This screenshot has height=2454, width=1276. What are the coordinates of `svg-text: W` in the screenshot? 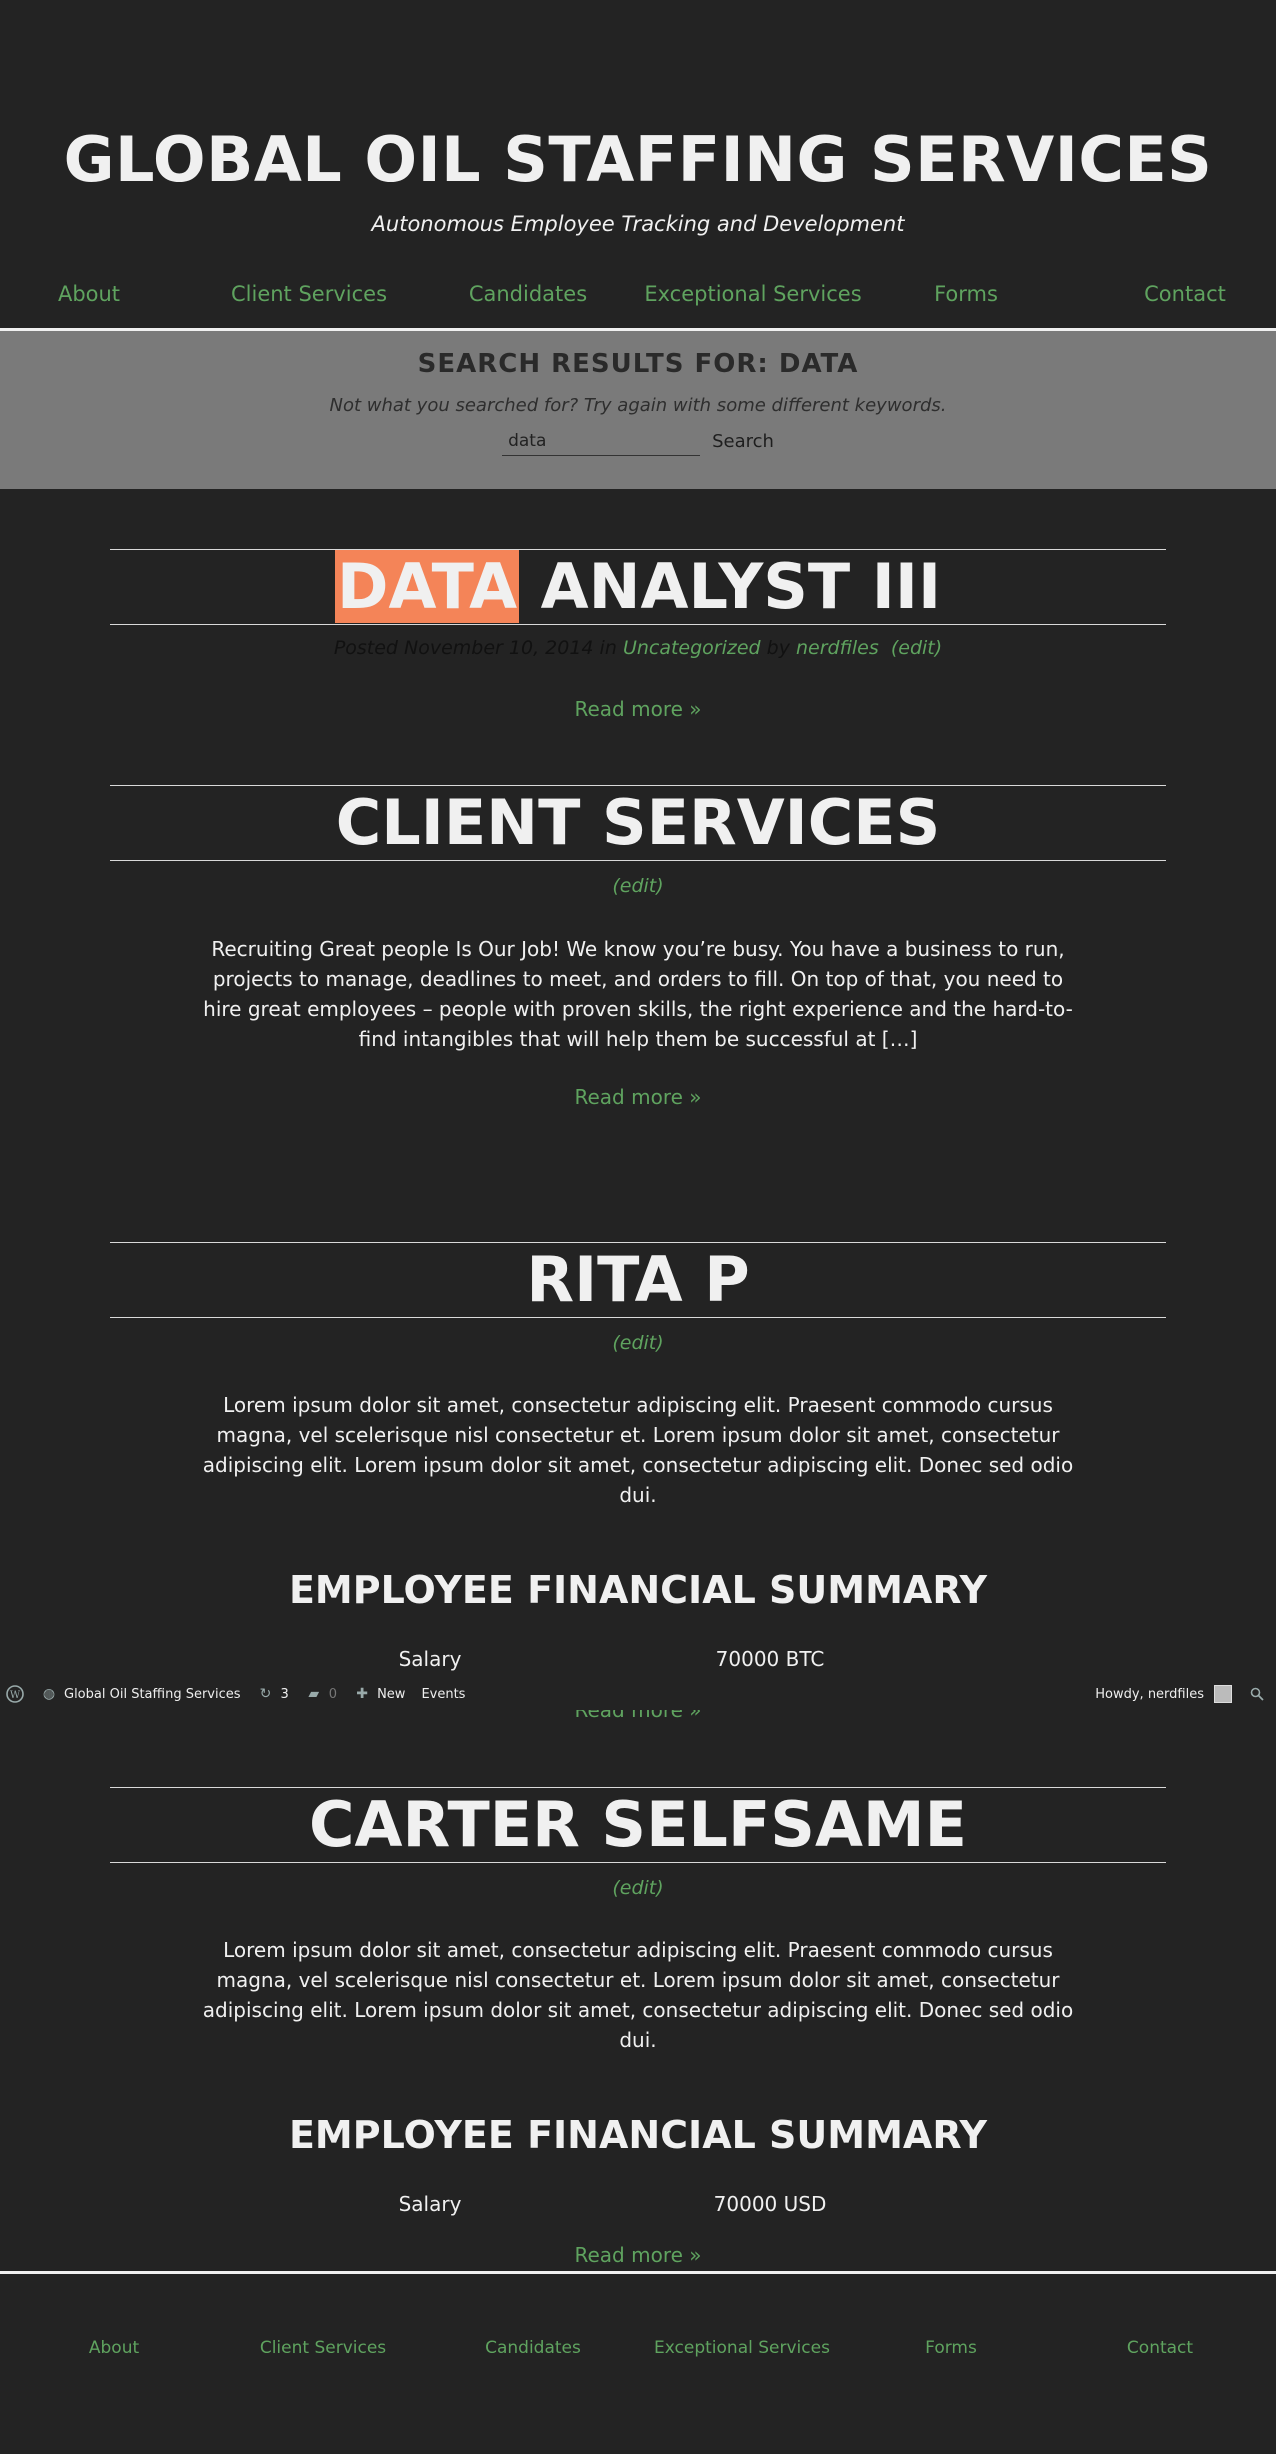 It's located at (15, 1695).